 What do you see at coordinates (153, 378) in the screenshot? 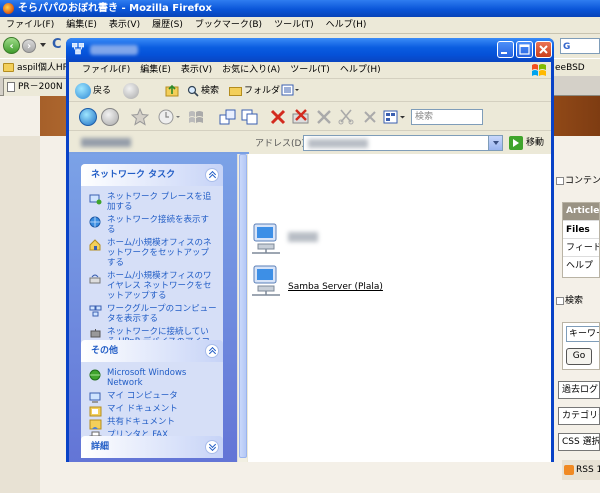
I see `place-ms-windows-network: Microsoft Windows Network` at bounding box center [153, 378].